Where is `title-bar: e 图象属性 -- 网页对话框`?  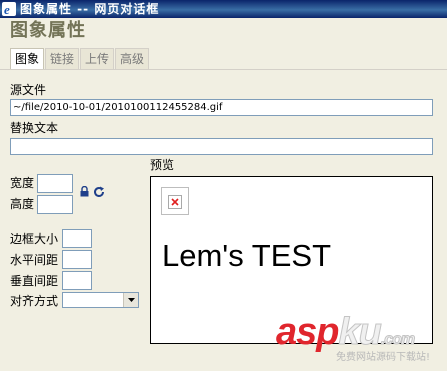
title-bar: e 图象属性 -- 网页对话框 is located at coordinates (223, 9).